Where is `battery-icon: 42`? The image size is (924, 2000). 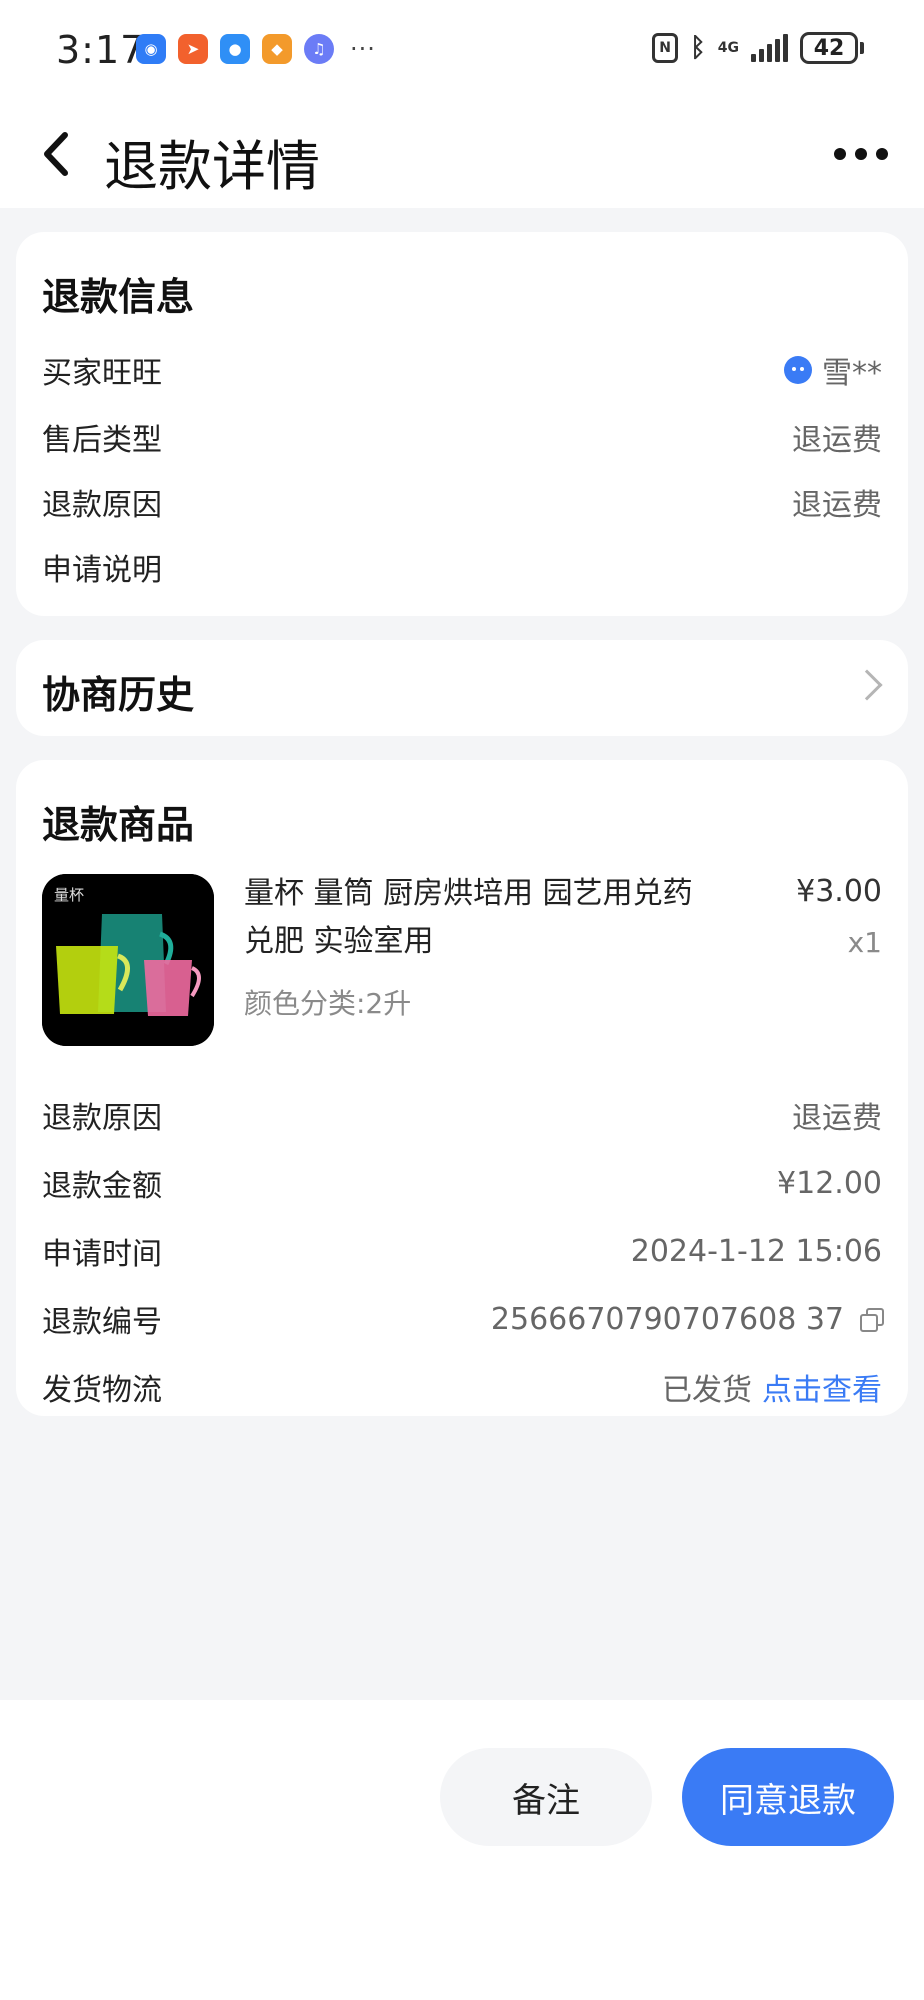
battery-icon: 42 is located at coordinates (832, 48).